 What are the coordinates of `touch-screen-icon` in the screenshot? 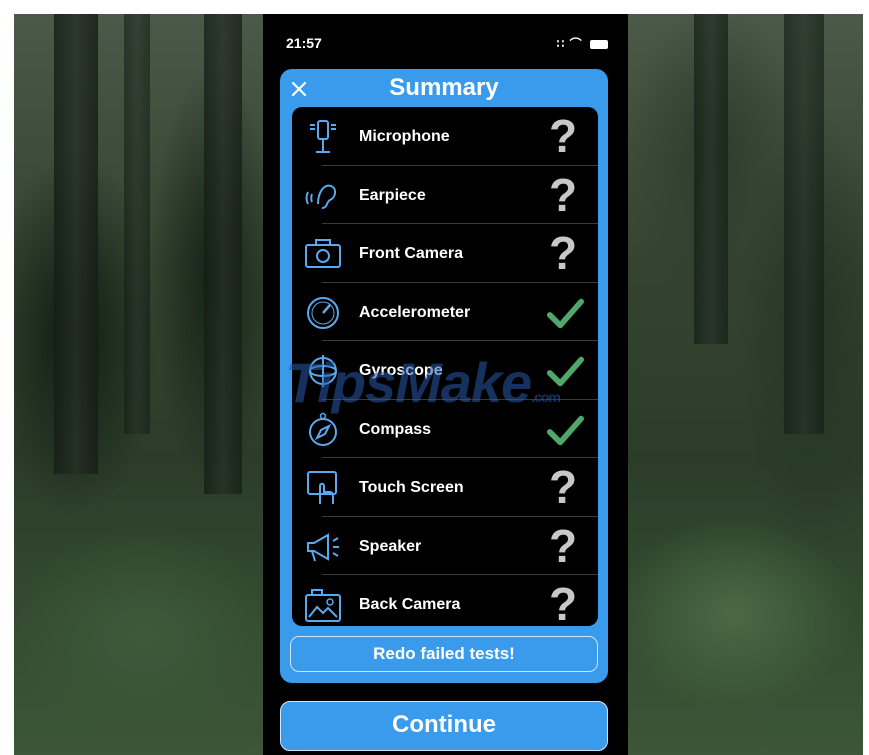 It's located at (323, 488).